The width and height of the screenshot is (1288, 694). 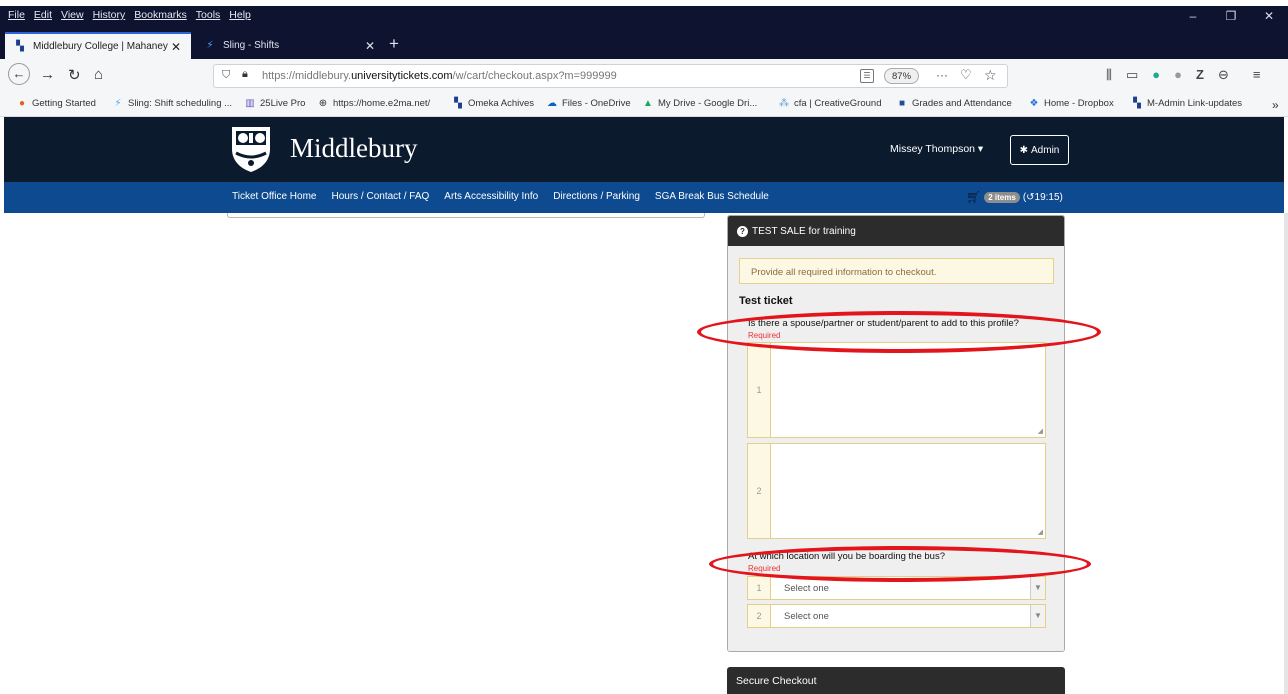 I want to click on nav-arts-accessibility: Arts Accessibility Info, so click(x=491, y=196).